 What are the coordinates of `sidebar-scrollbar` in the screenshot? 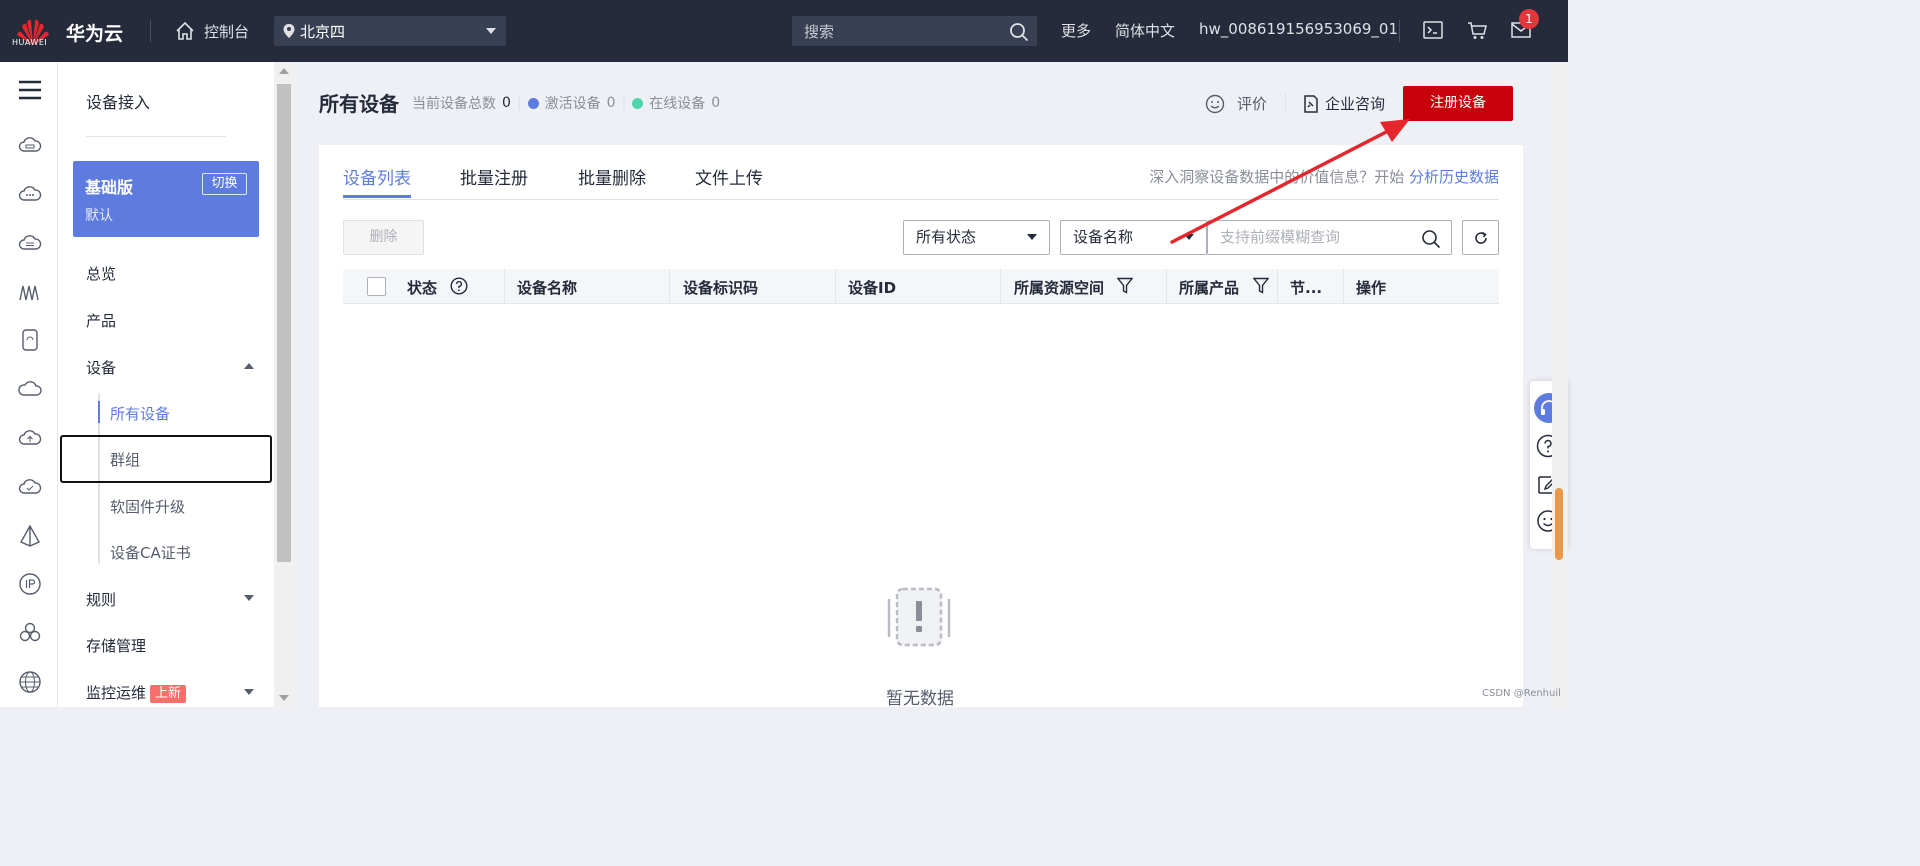 It's located at (284, 384).